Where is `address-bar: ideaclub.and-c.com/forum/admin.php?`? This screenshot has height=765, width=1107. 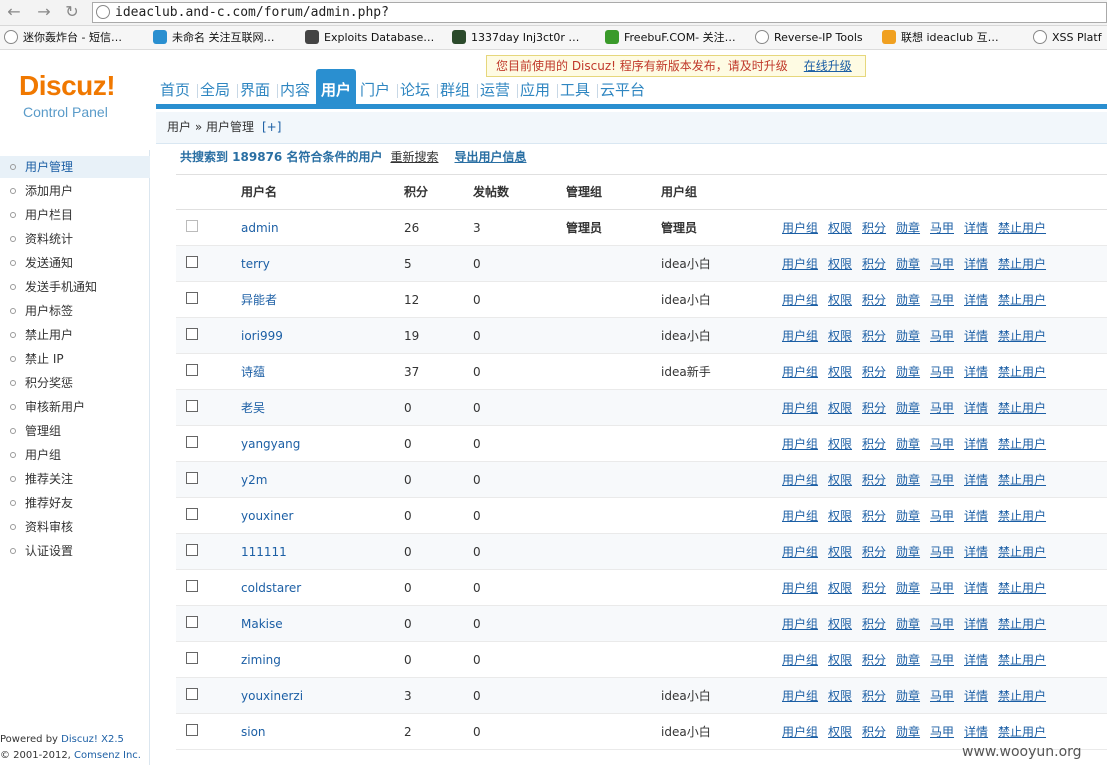 address-bar: ideaclub.and-c.com/forum/admin.php? is located at coordinates (599, 12).